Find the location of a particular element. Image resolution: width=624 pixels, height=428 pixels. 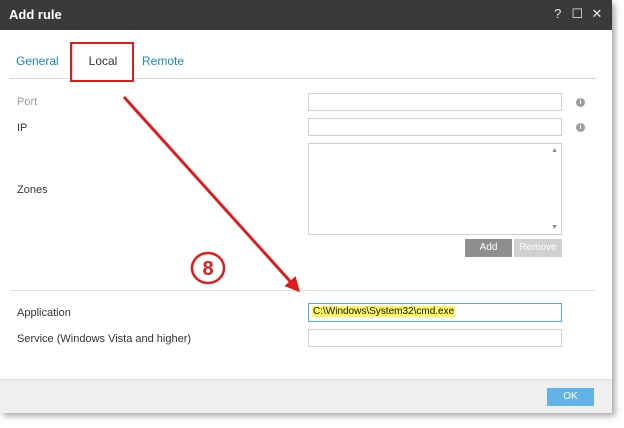

step-number: 8 is located at coordinates (207, 269).